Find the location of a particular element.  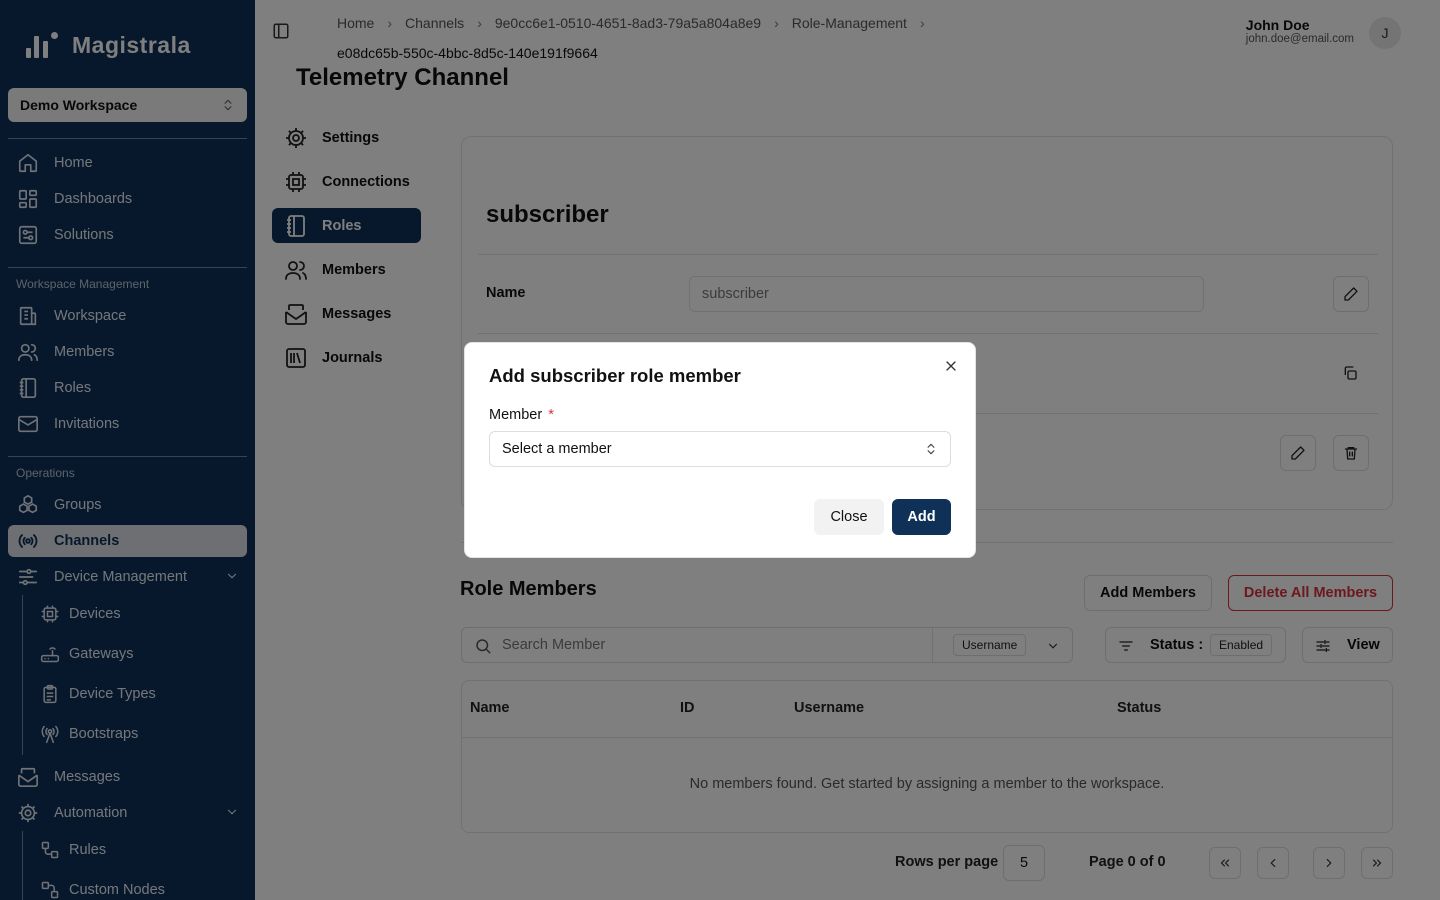

dialog-title: Add subscriber role member is located at coordinates (615, 375).